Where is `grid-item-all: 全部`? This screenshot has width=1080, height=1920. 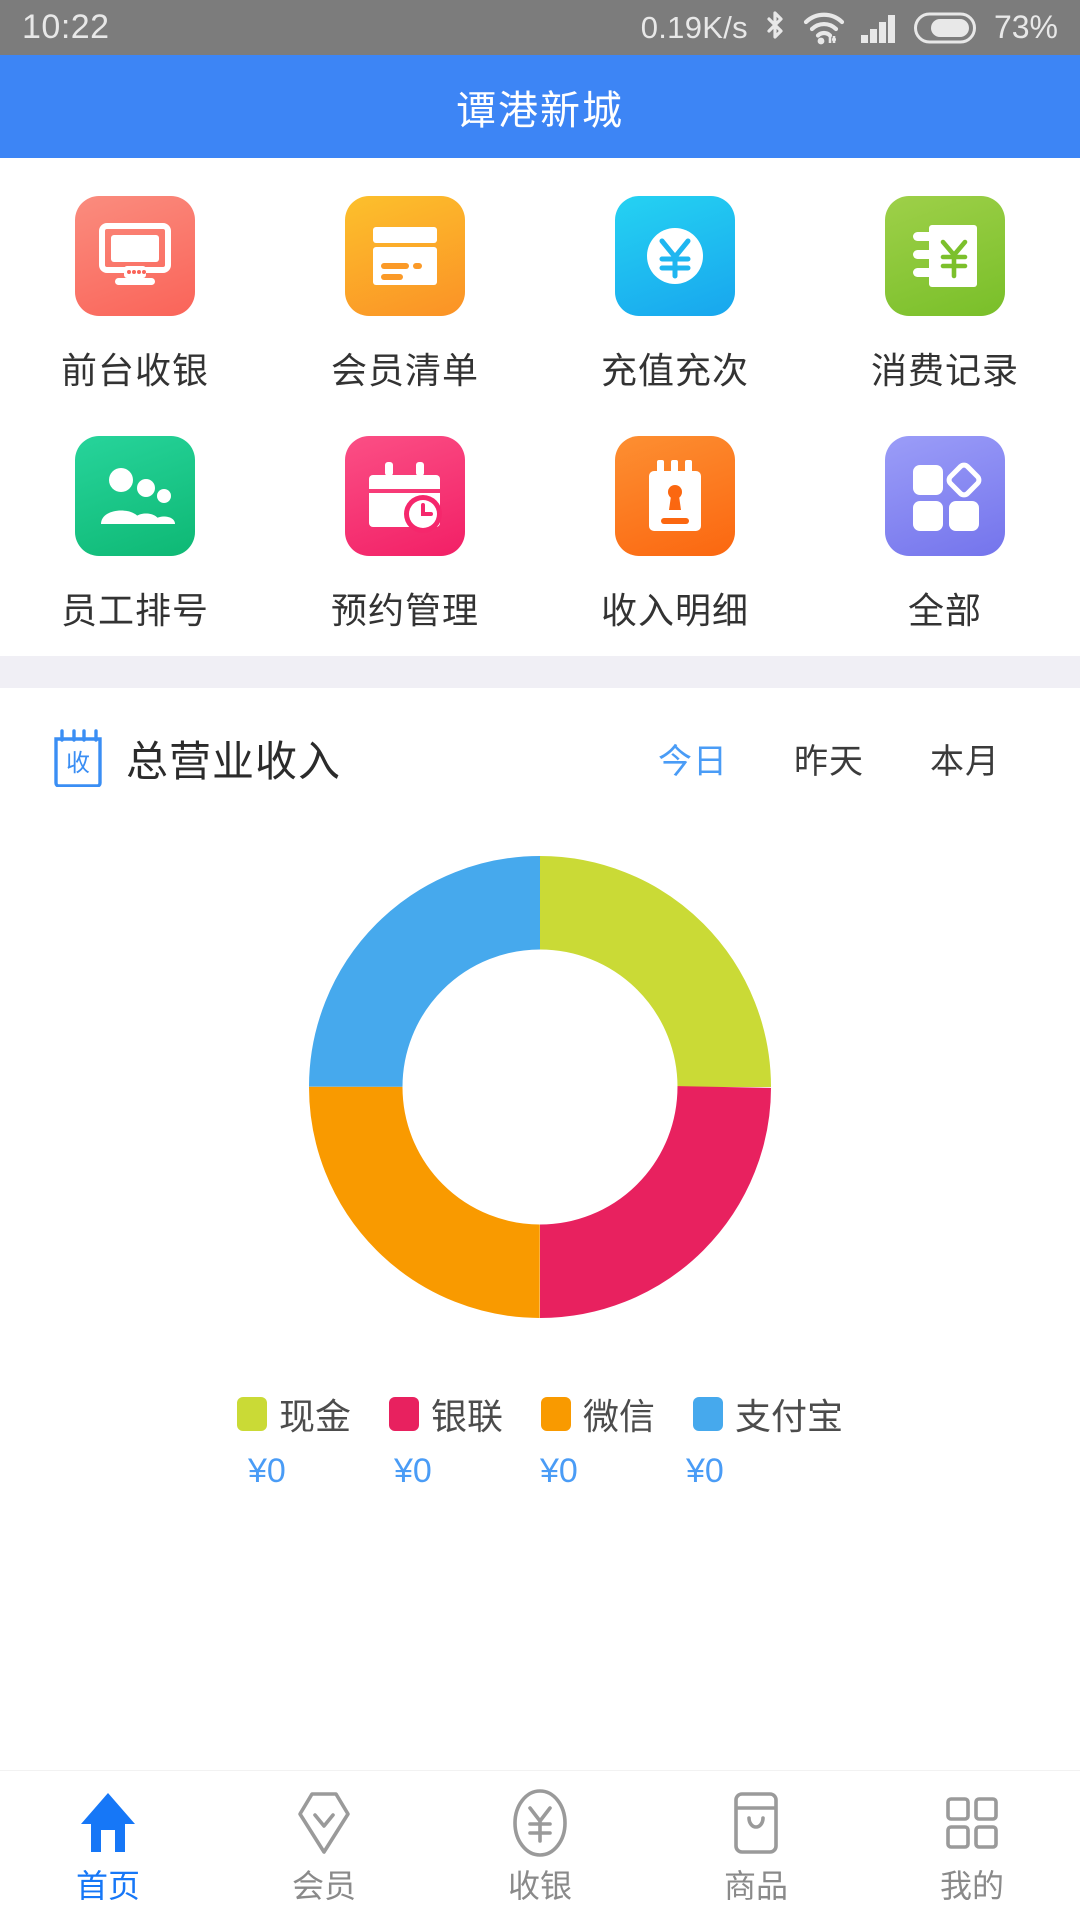 grid-item-all: 全部 is located at coordinates (945, 535).